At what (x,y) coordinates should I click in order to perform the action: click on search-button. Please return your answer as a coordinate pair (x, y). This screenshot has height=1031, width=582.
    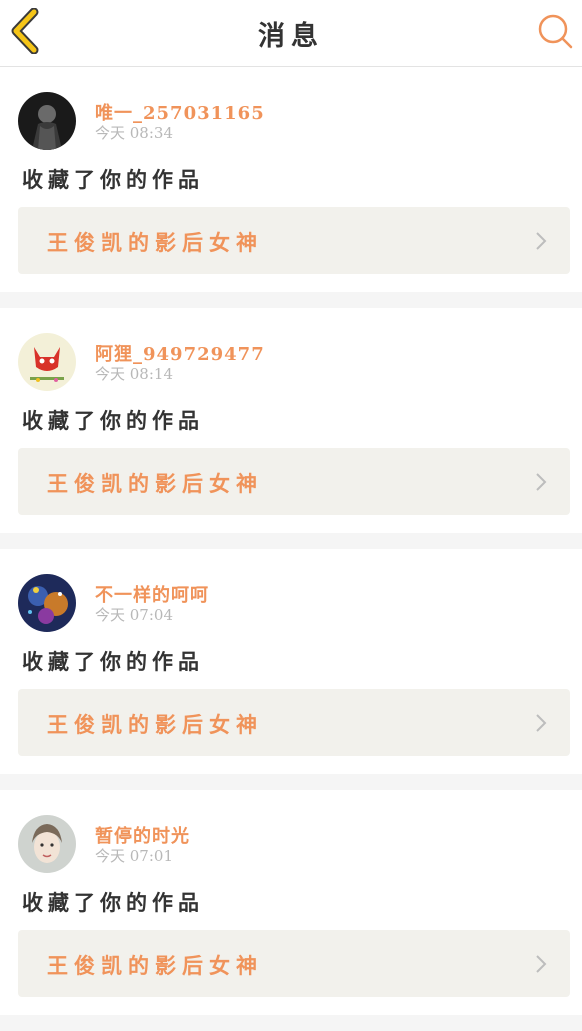
    Looking at the image, I should click on (555, 31).